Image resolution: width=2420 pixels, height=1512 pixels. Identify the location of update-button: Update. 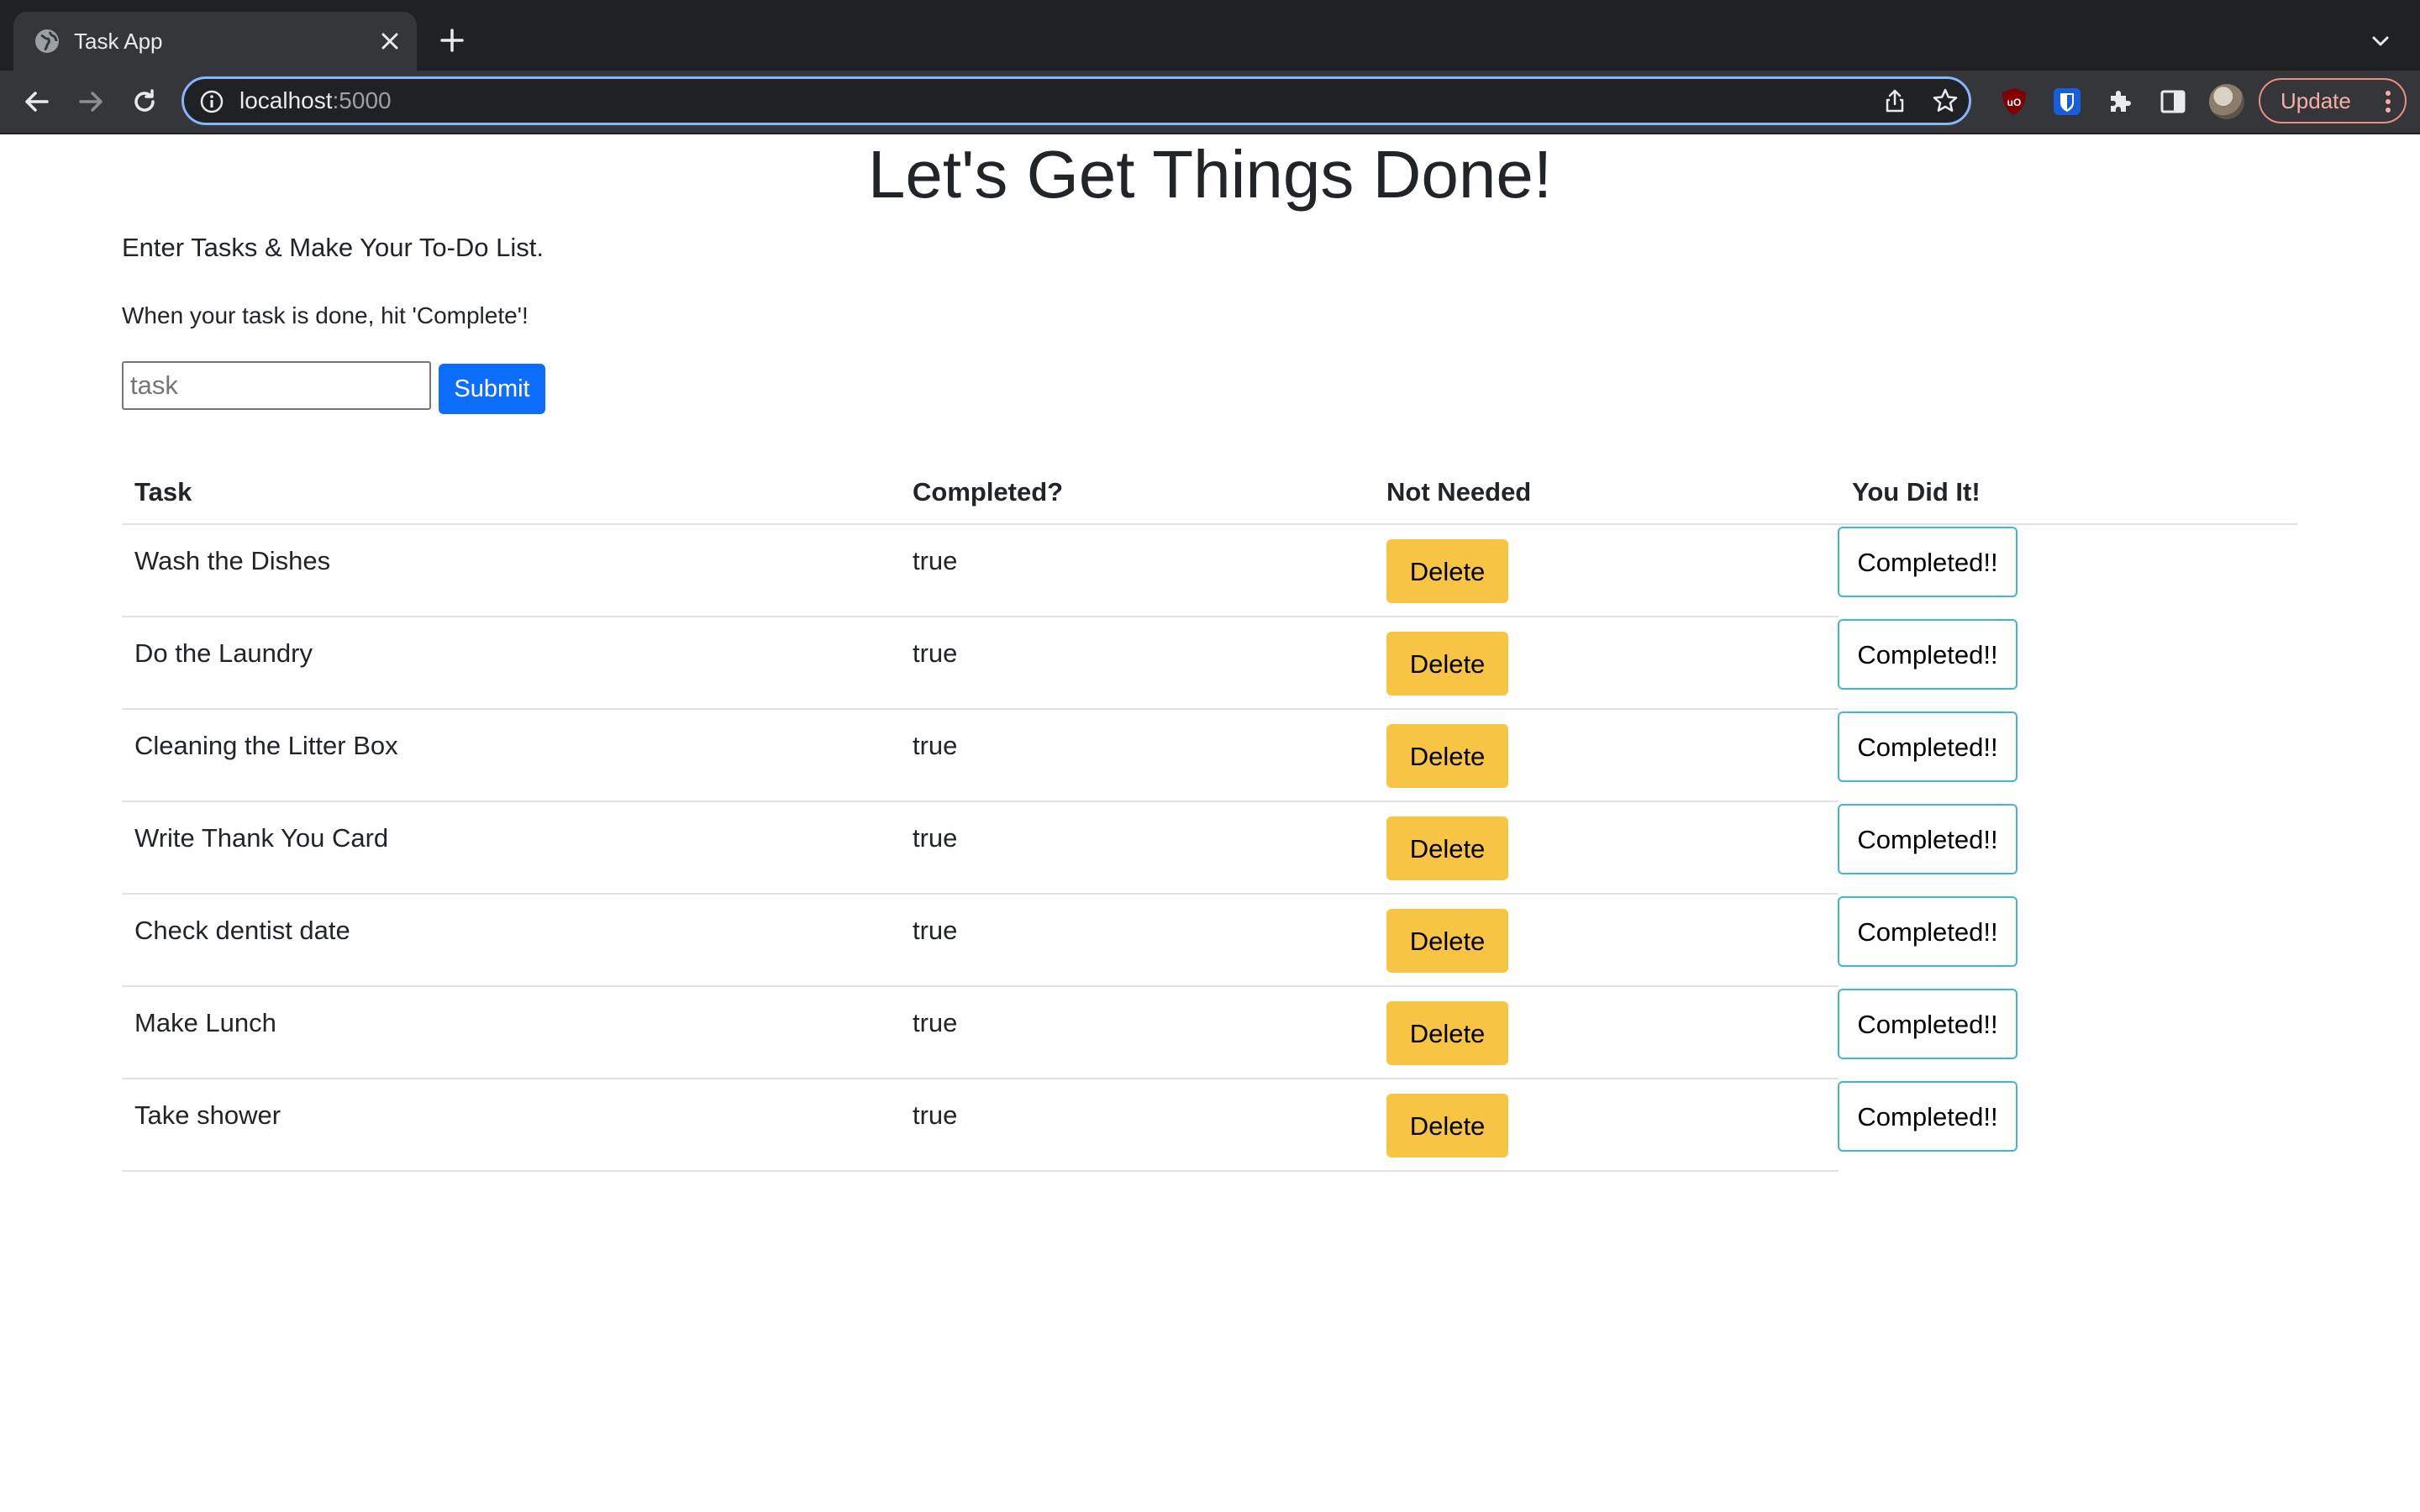
(2333, 100).